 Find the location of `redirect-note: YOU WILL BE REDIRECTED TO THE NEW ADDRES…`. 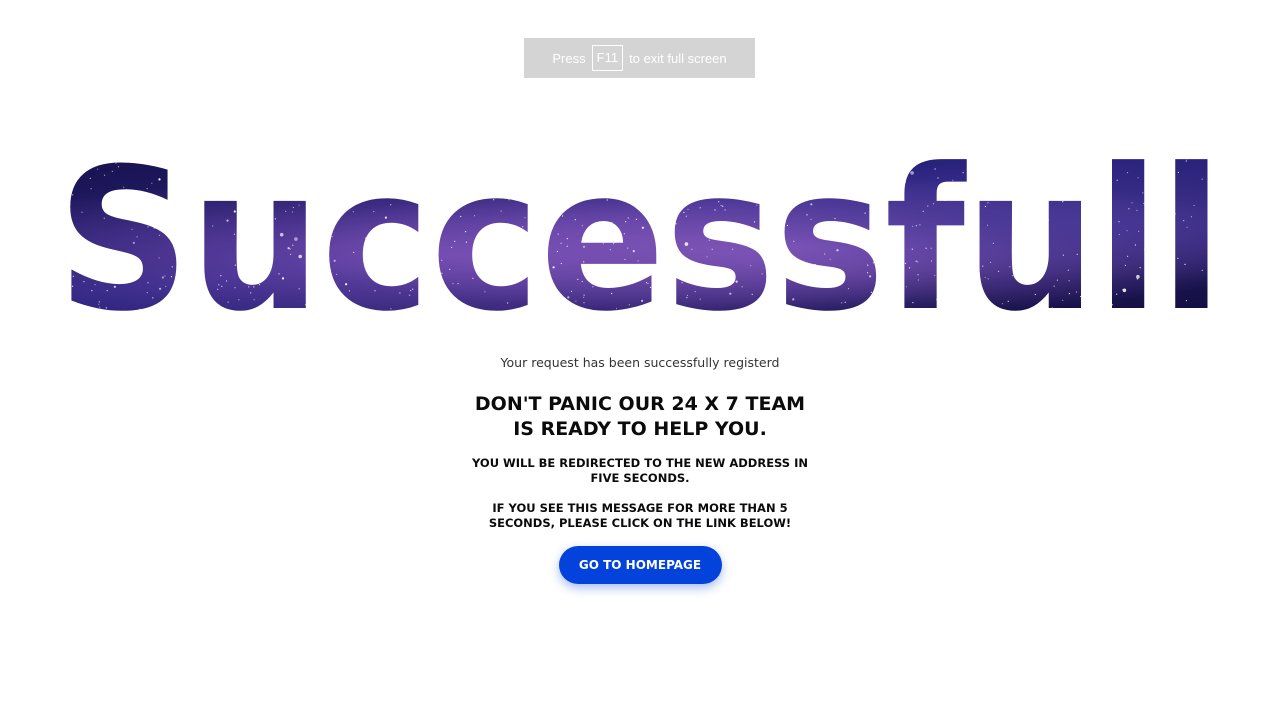

redirect-note: YOU WILL BE REDIRECTED TO THE NEW ADDRES… is located at coordinates (640, 470).